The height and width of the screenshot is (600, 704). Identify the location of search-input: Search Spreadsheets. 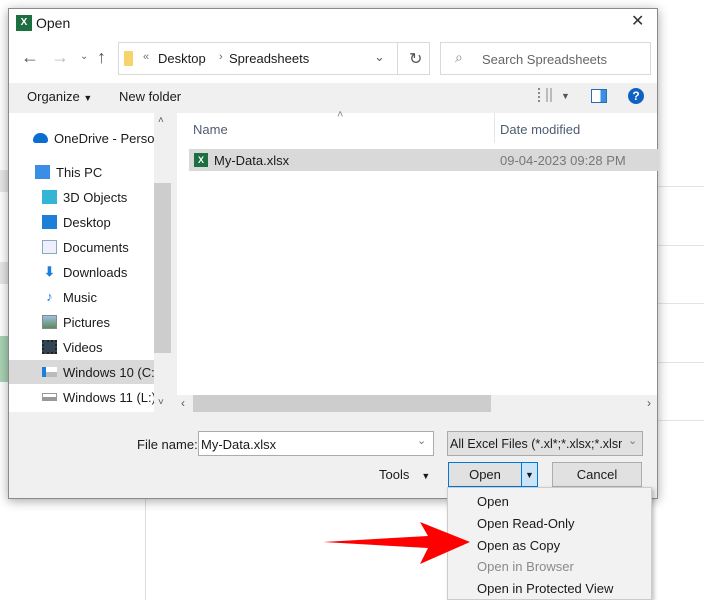
(544, 59).